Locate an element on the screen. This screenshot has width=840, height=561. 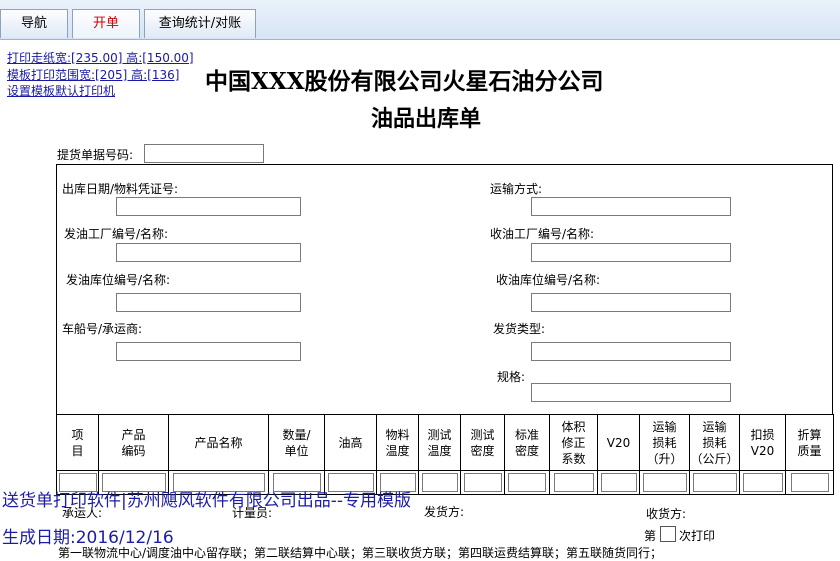
column-header-text: （公斤） is located at coordinates (714, 458).